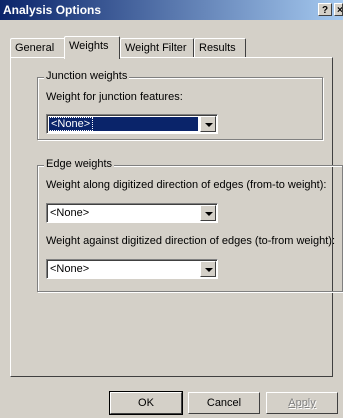 This screenshot has height=418, width=343. Describe the element at coordinates (171, 10) in the screenshot. I see `title-bar: Analysis Options ? ×` at that location.